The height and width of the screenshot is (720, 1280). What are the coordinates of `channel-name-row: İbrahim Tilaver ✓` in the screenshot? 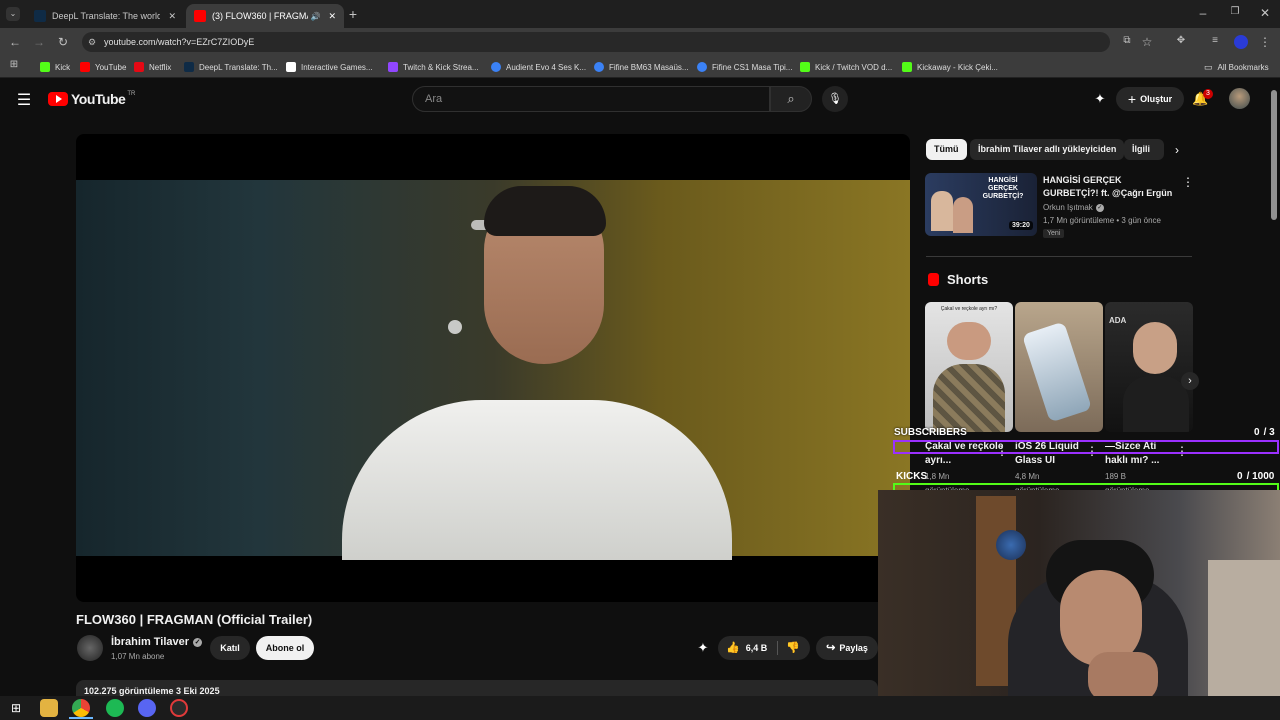 It's located at (157, 642).